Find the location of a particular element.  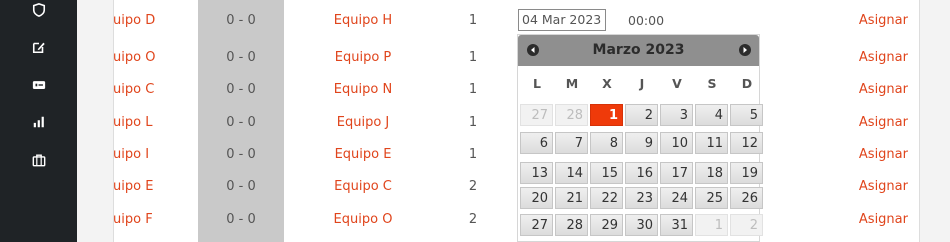

table-row: uipo D 0 - 0 Equipo H 1 Asignar is located at coordinates (515, 21).